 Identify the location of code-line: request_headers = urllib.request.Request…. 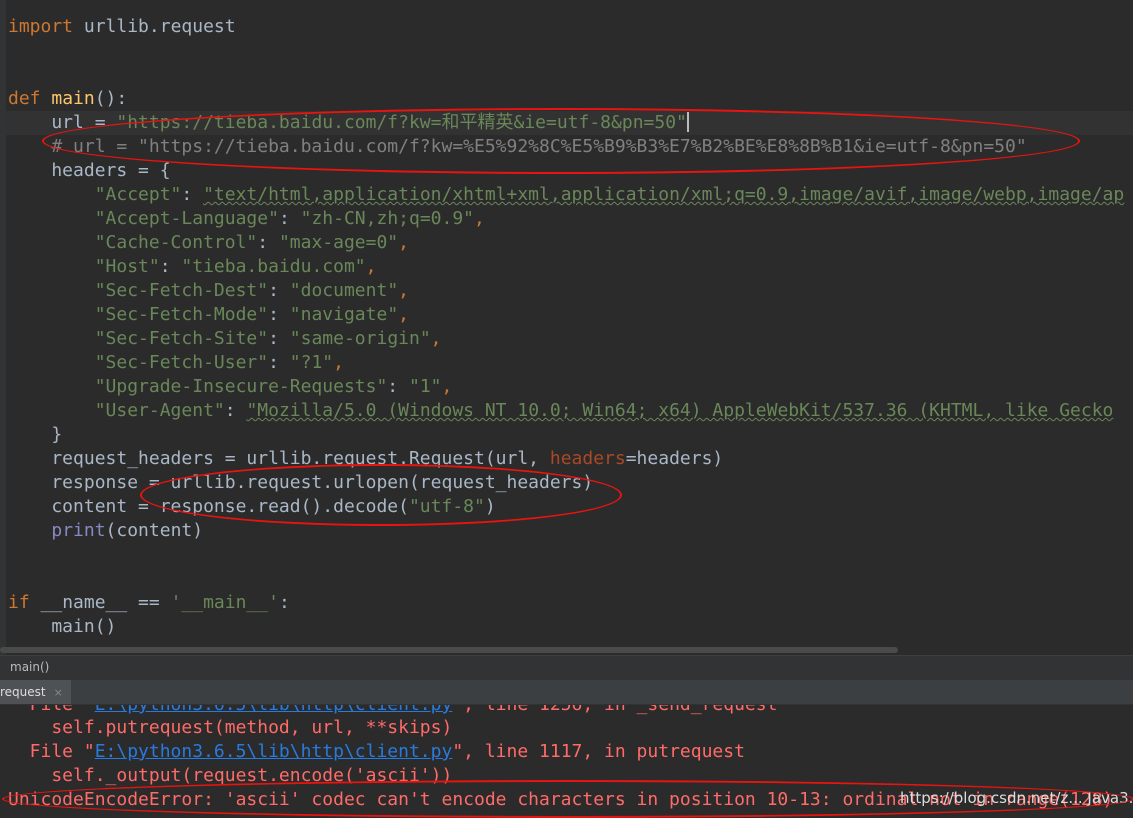
(365, 459).